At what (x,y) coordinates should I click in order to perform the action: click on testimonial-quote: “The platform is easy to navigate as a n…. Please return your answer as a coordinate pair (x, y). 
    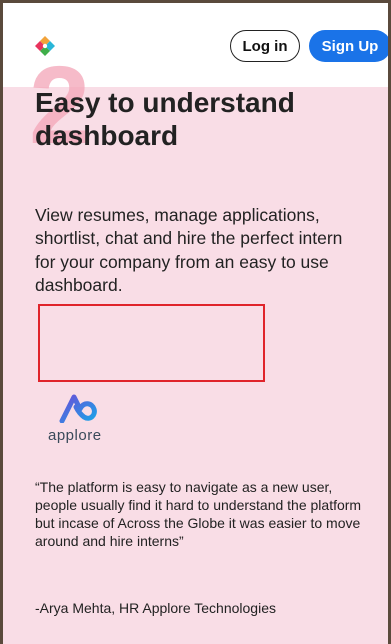
    Looking at the image, I should click on (198, 514).